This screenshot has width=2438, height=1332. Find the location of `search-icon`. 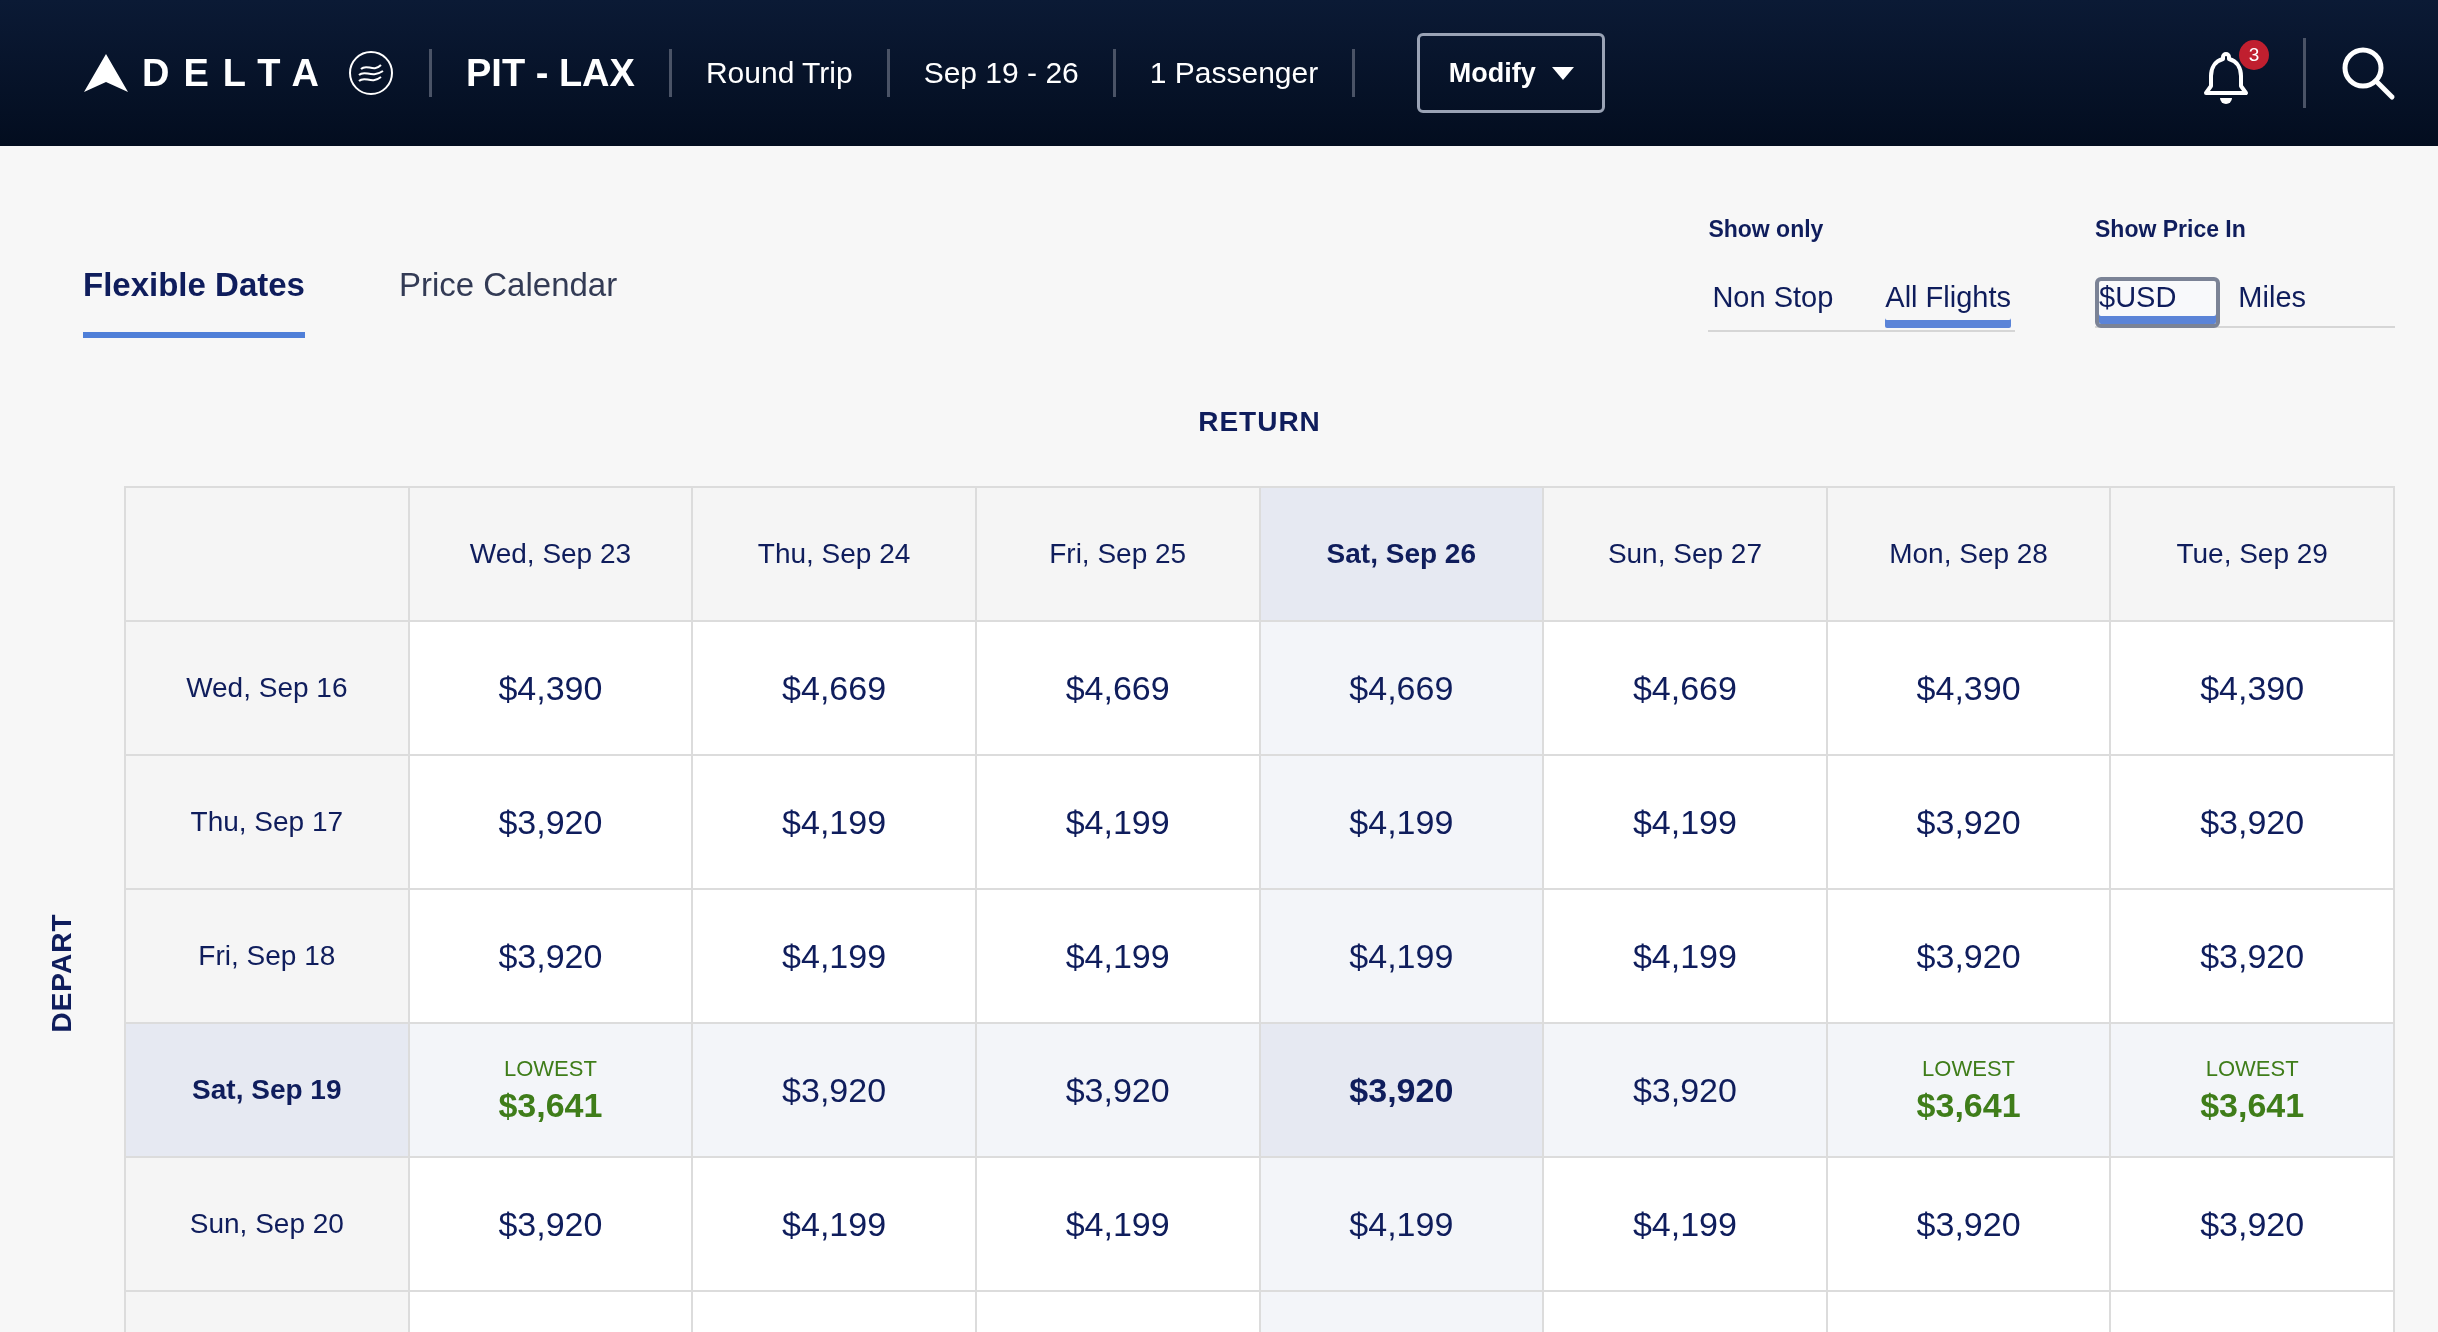

search-icon is located at coordinates (2368, 73).